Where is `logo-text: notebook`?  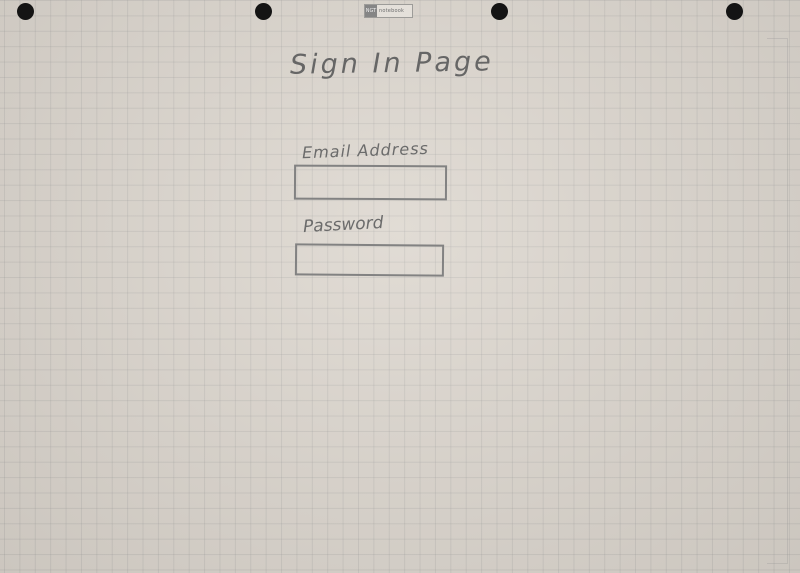
logo-text: notebook is located at coordinates (392, 11).